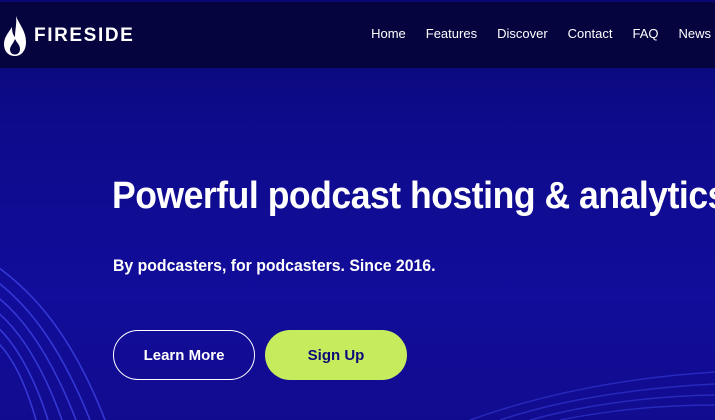  Describe the element at coordinates (15, 36) in the screenshot. I see `flame-icon` at that location.